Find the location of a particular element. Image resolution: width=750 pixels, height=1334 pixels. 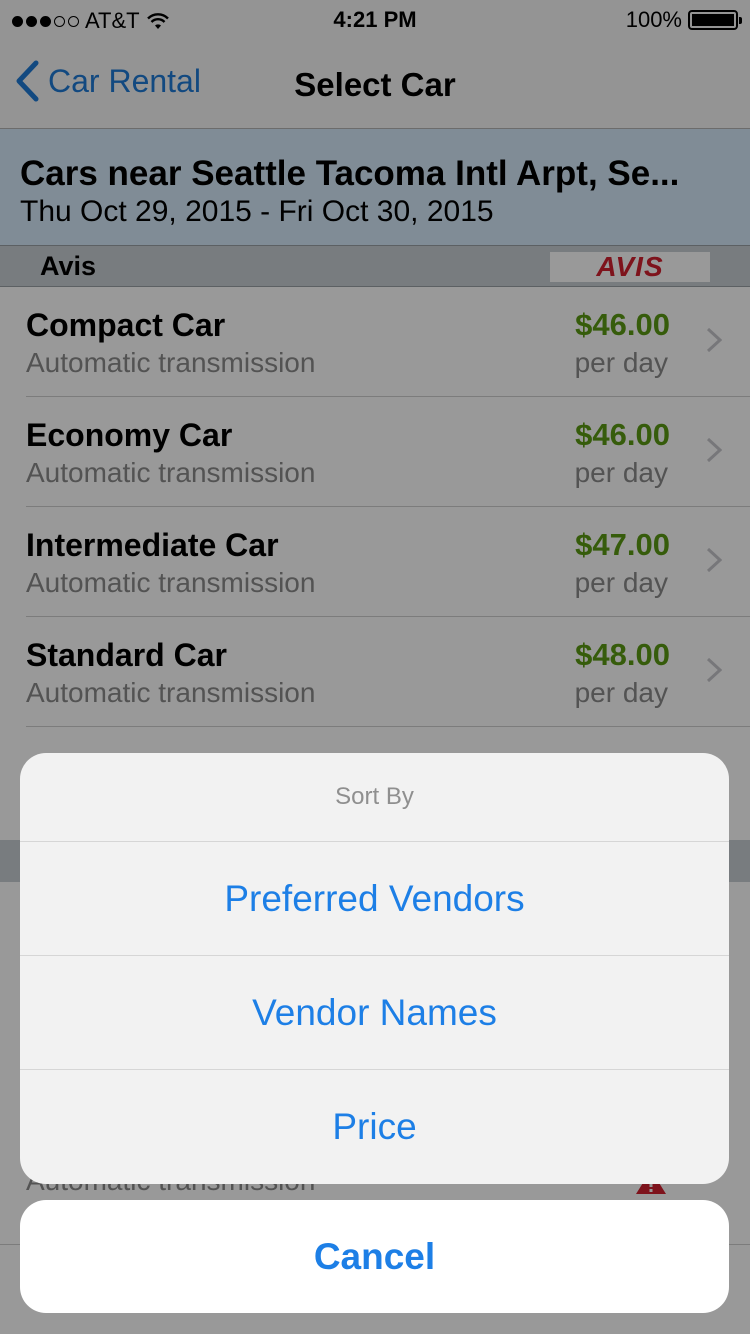

cancel-button: Cancel is located at coordinates (374, 1256).